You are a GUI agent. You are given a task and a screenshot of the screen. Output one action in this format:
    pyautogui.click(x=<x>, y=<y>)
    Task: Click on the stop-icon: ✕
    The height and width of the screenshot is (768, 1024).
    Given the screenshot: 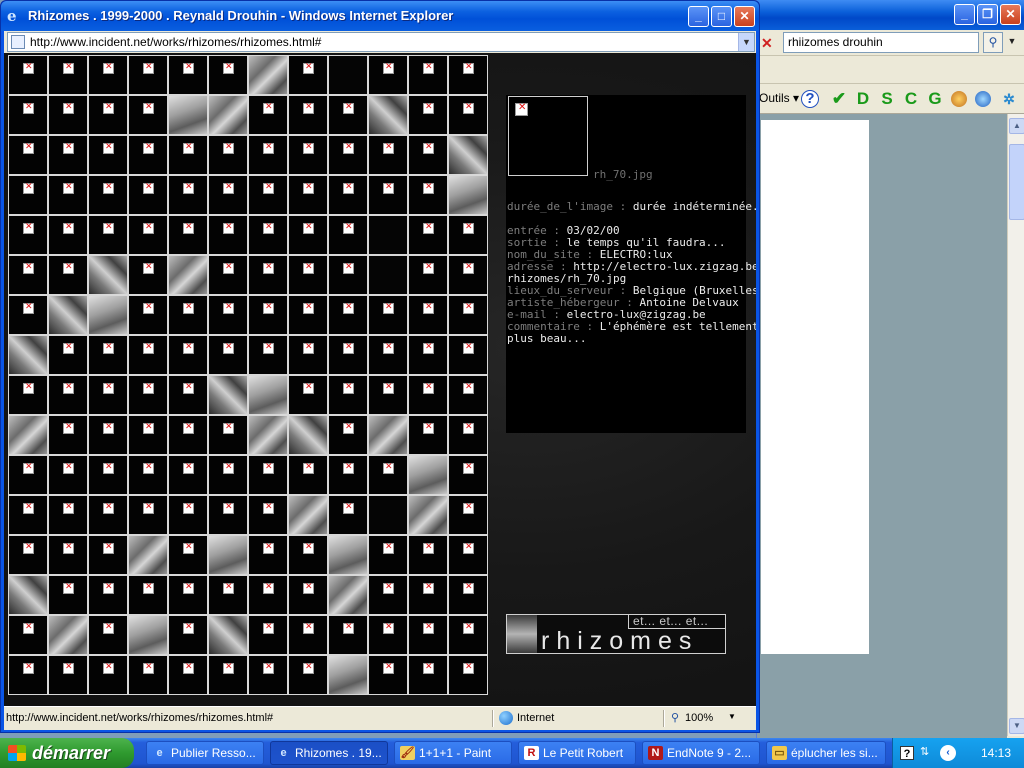 What is the action you would take?
    pyautogui.click(x=769, y=43)
    